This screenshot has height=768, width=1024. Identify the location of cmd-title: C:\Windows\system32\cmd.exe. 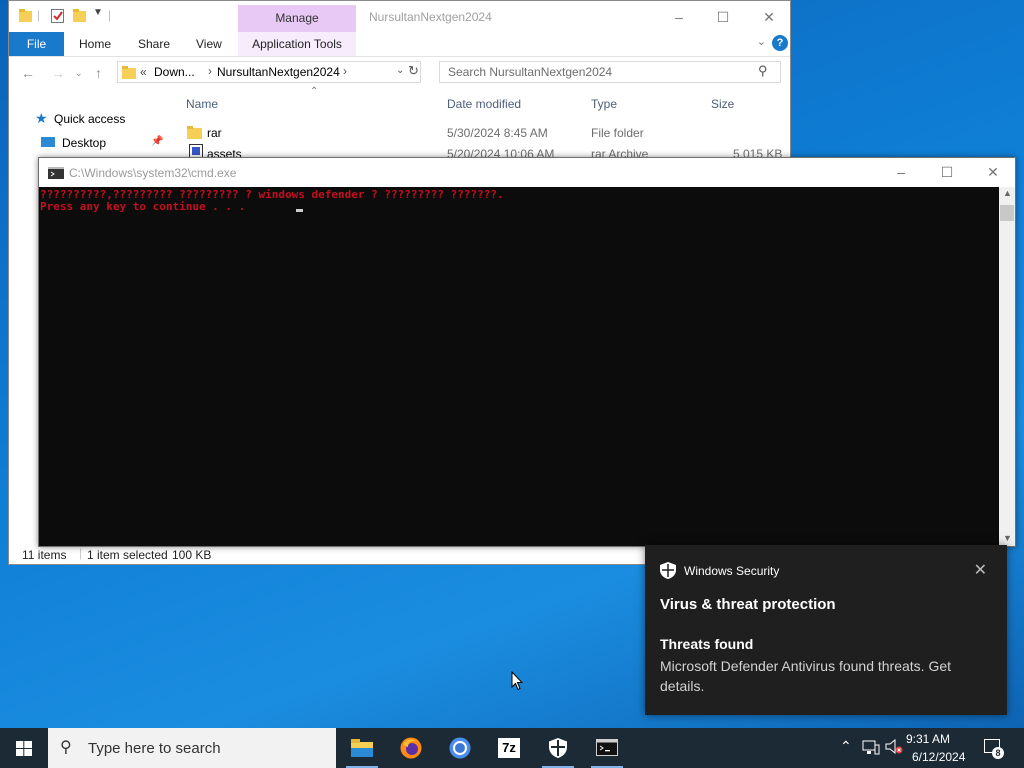
(153, 173).